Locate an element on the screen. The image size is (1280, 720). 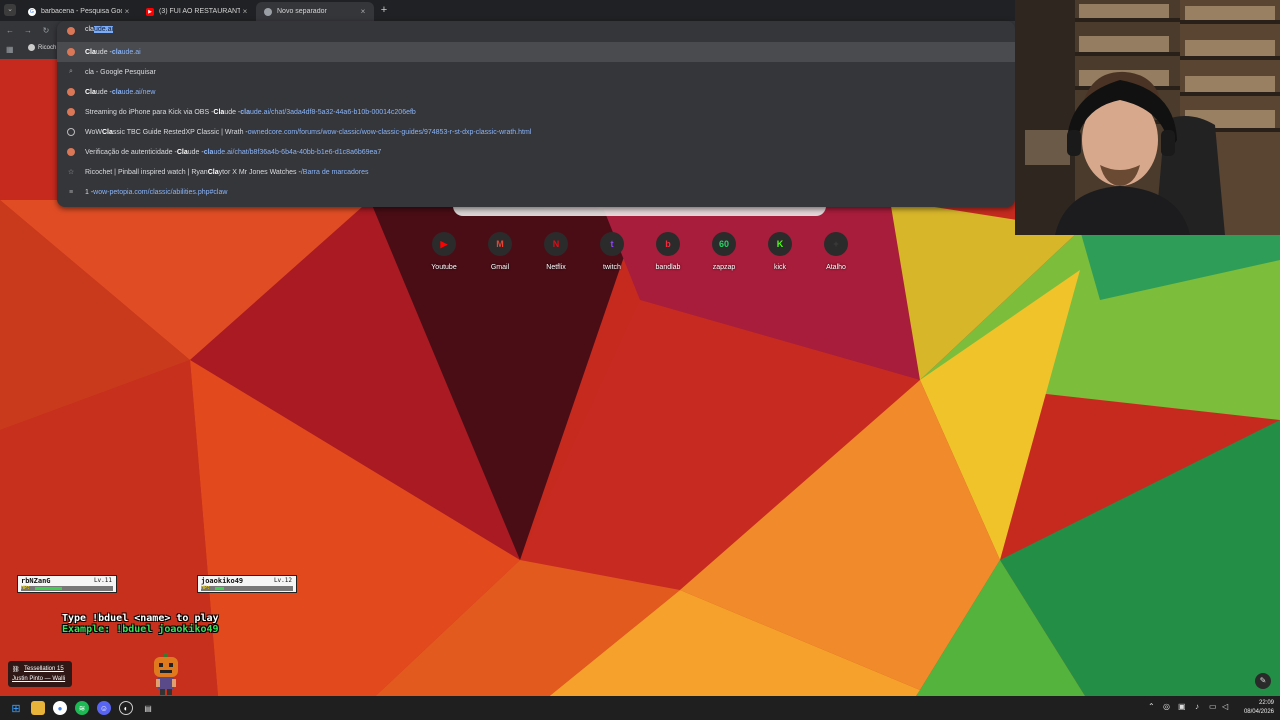
file-explorer-icon is located at coordinates (38, 708).